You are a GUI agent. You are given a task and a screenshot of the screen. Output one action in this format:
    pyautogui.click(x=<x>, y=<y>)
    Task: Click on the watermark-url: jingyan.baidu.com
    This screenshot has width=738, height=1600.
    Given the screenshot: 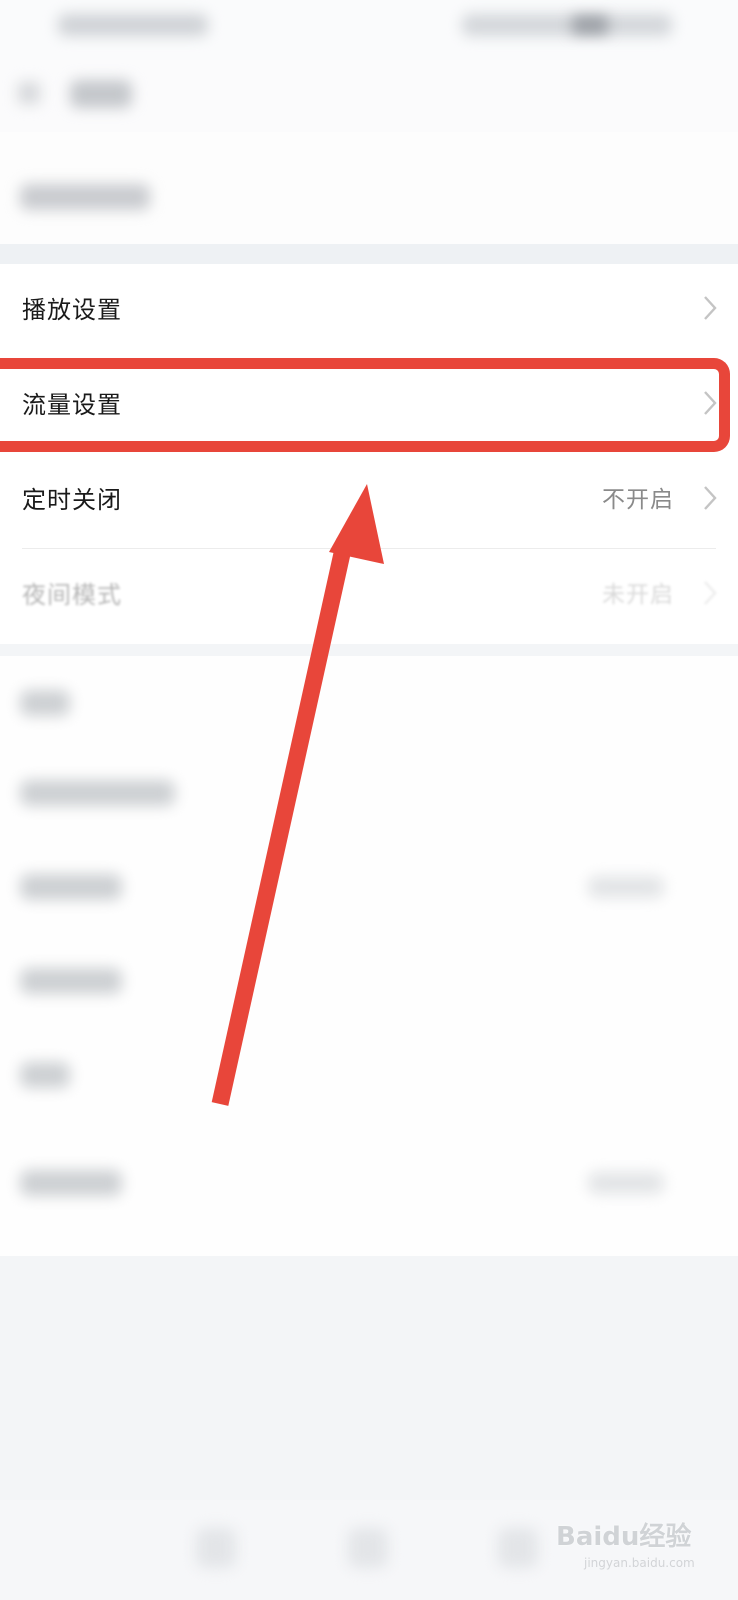 What is the action you would take?
    pyautogui.click(x=639, y=1563)
    